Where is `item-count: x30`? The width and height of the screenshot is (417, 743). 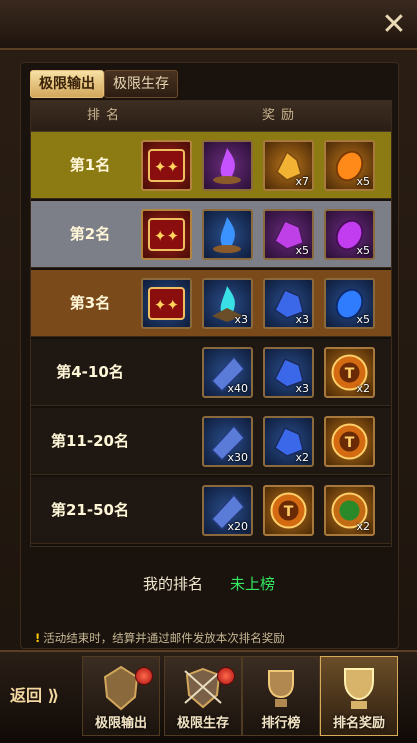
item-count: x30 is located at coordinates (237, 457).